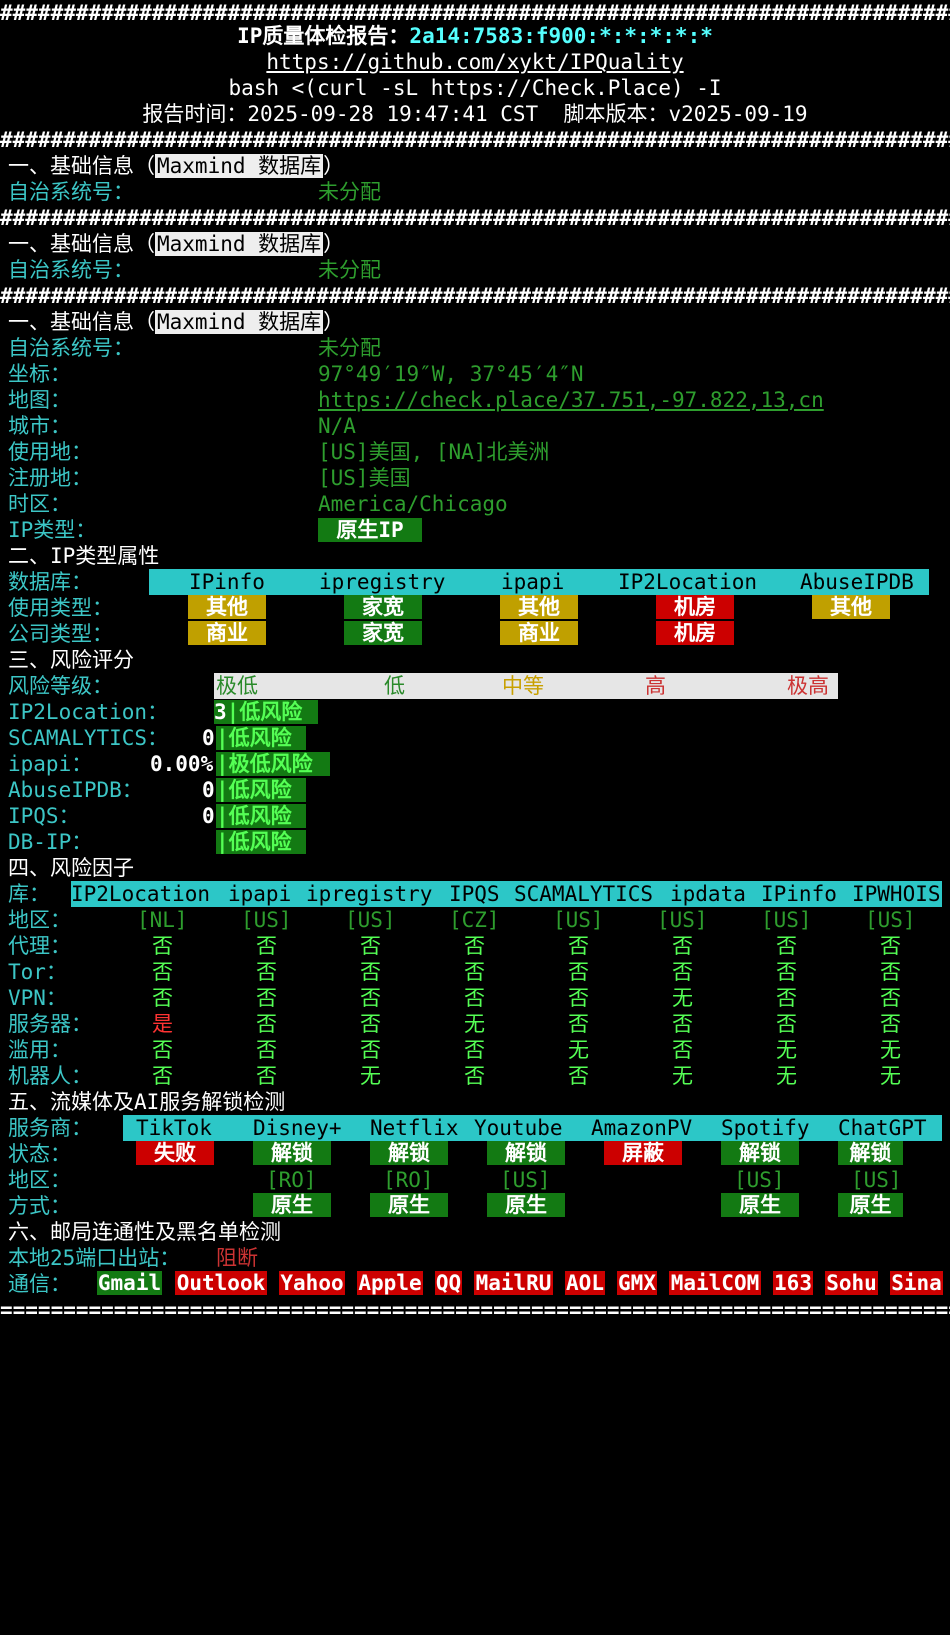 This screenshot has height=1635, width=950. Describe the element at coordinates (916, 1283) in the screenshot. I see `mail-service-badge: Sina` at that location.